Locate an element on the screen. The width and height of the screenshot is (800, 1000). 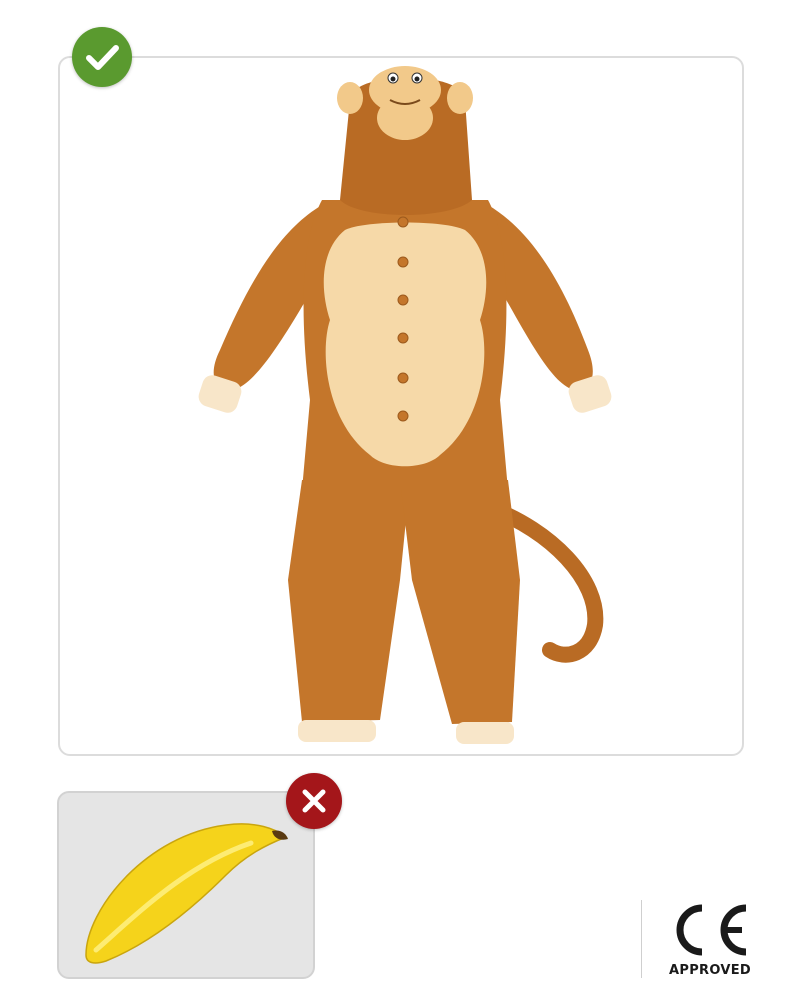
banana-image is located at coordinates (186, 892).